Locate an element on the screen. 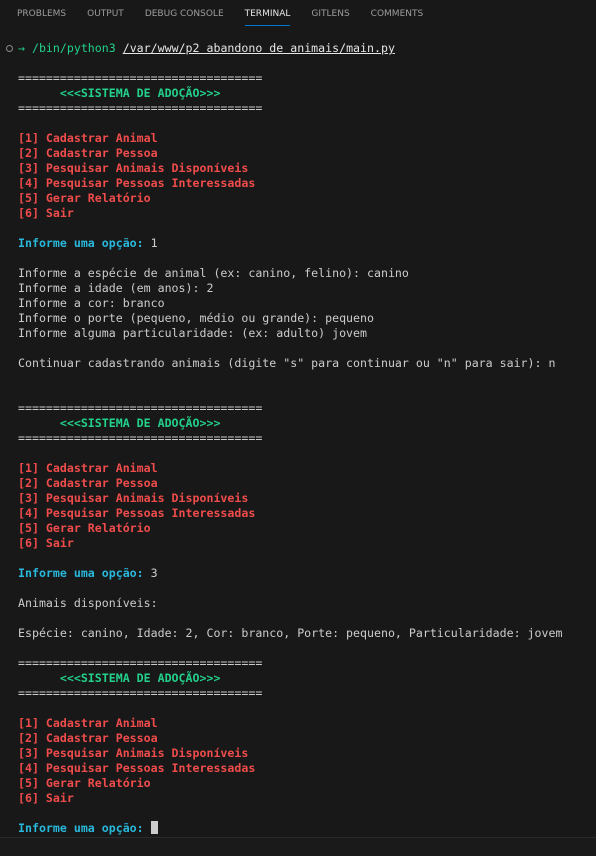 This screenshot has height=856, width=596. option-prompt-line: Informe uma opção: is located at coordinates (88, 828).